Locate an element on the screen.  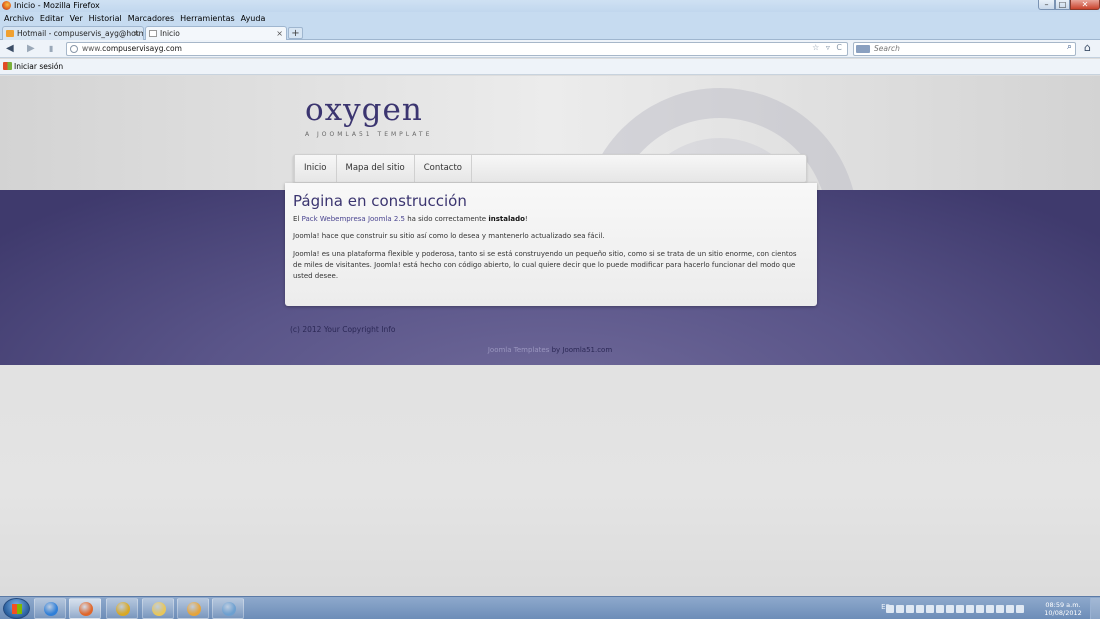
volume-icon is located at coordinates (990, 609).